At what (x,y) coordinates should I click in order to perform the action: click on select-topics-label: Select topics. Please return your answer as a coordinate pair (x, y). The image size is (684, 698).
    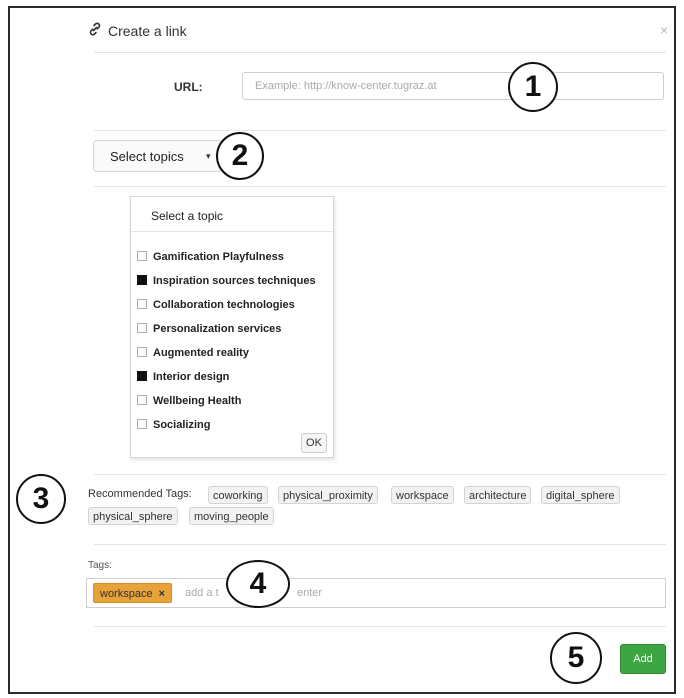
    Looking at the image, I should click on (147, 156).